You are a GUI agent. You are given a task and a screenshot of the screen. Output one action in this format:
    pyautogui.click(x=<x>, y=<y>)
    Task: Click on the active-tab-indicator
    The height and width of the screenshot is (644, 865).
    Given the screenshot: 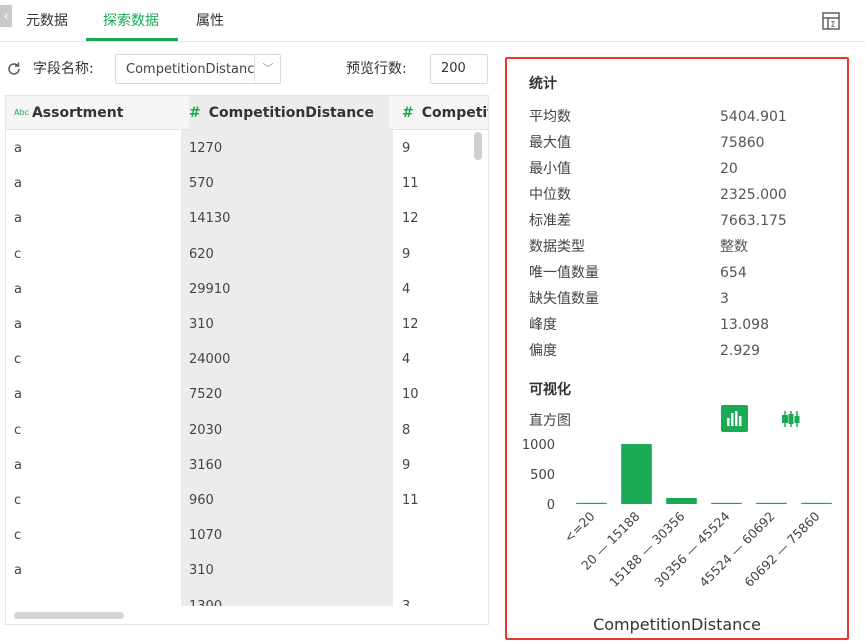 What is the action you would take?
    pyautogui.click(x=132, y=39)
    